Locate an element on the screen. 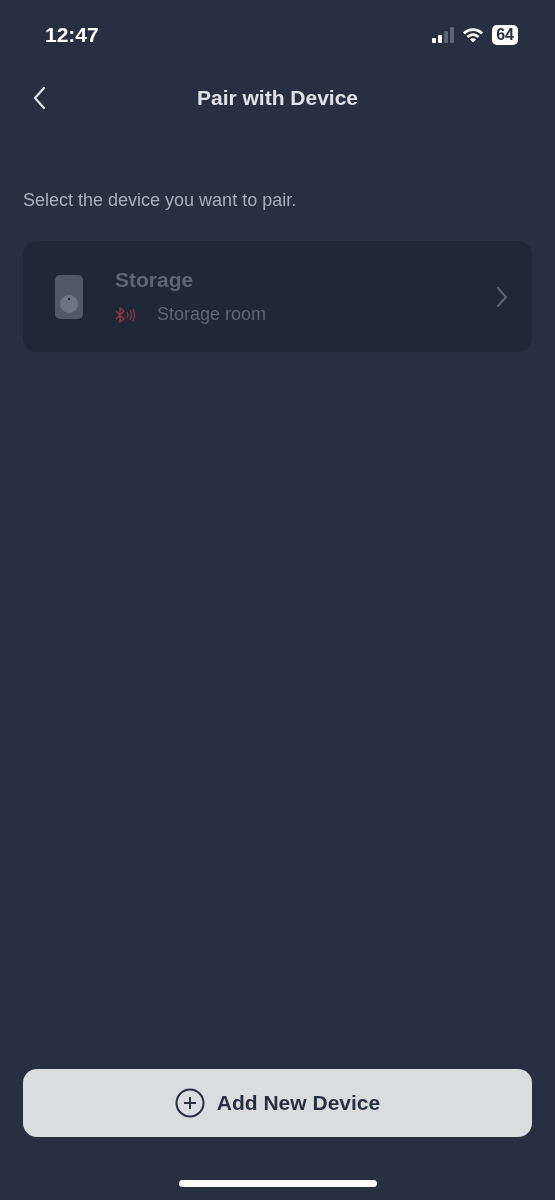 Image resolution: width=555 pixels, height=1200 pixels. device-name: Storage is located at coordinates (155, 280).